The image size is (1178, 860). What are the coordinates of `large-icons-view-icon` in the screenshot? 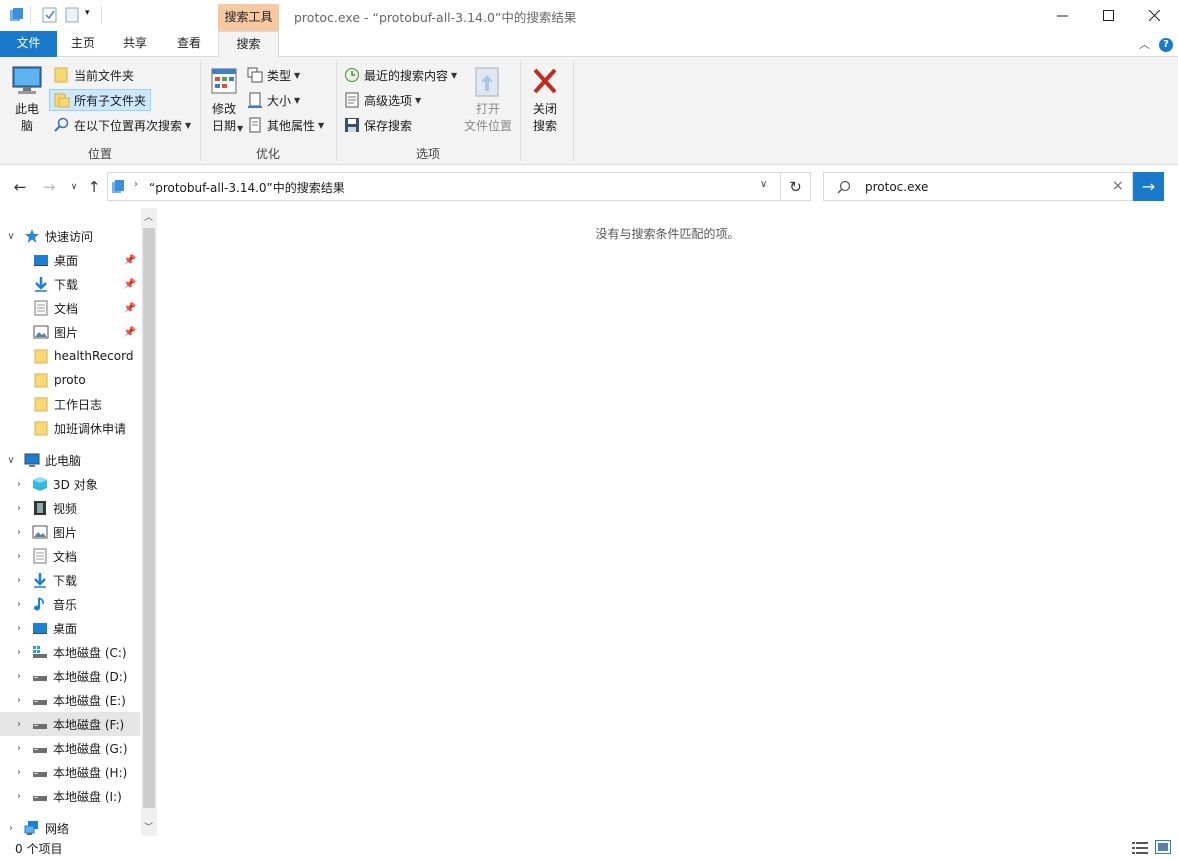 It's located at (1163, 848).